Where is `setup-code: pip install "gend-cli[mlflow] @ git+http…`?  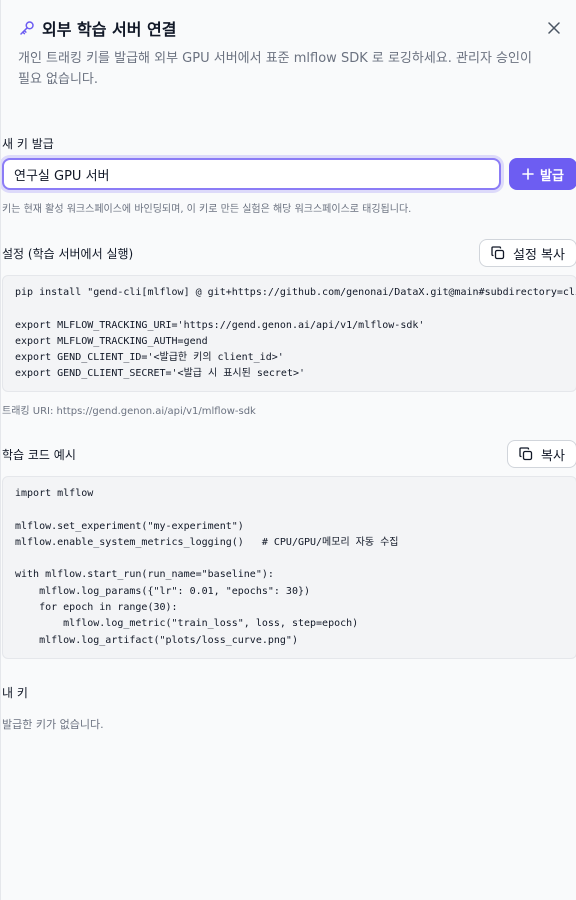
setup-code: pip install "gend-cli[mlflow] @ git+http… is located at coordinates (295, 333).